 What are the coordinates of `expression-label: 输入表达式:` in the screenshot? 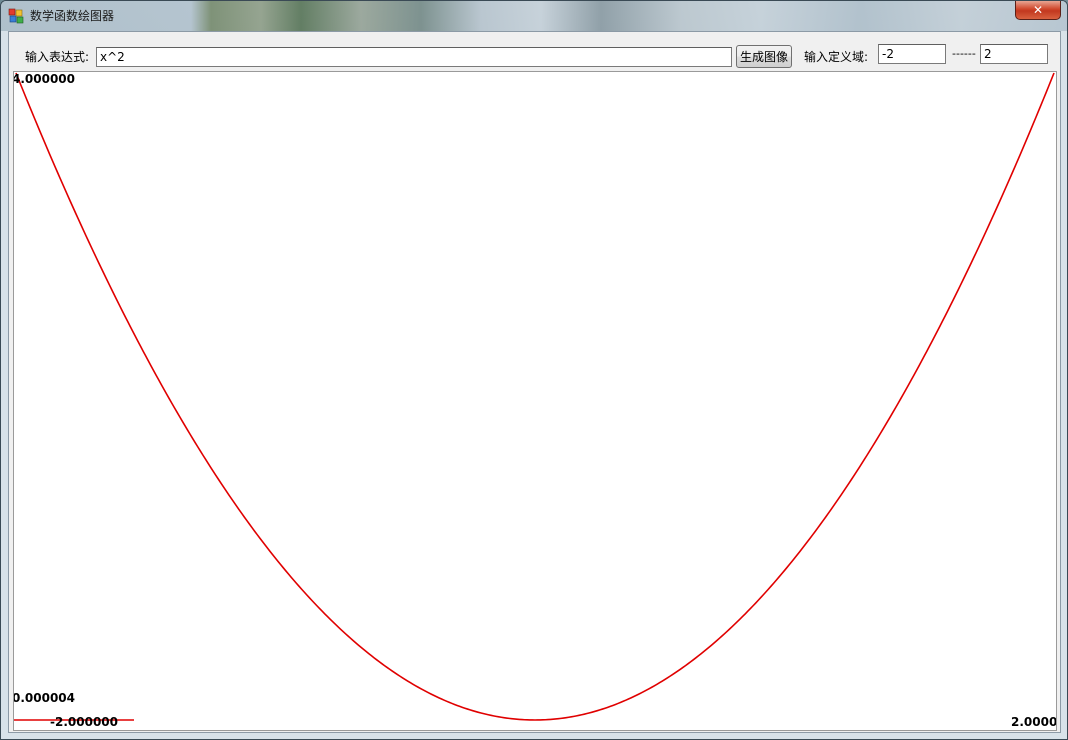 It's located at (57, 57).